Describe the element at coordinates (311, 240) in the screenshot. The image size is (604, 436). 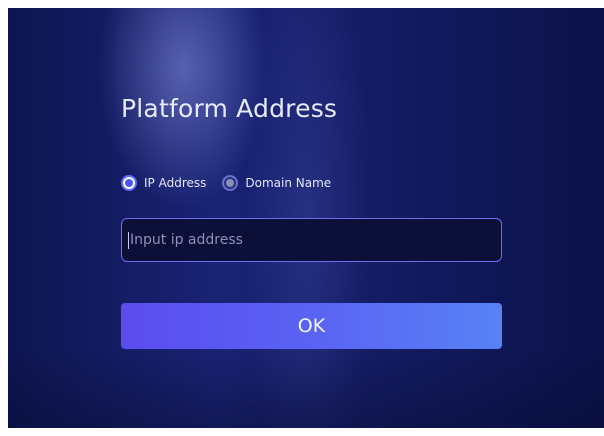
I see `ip-address-input` at that location.